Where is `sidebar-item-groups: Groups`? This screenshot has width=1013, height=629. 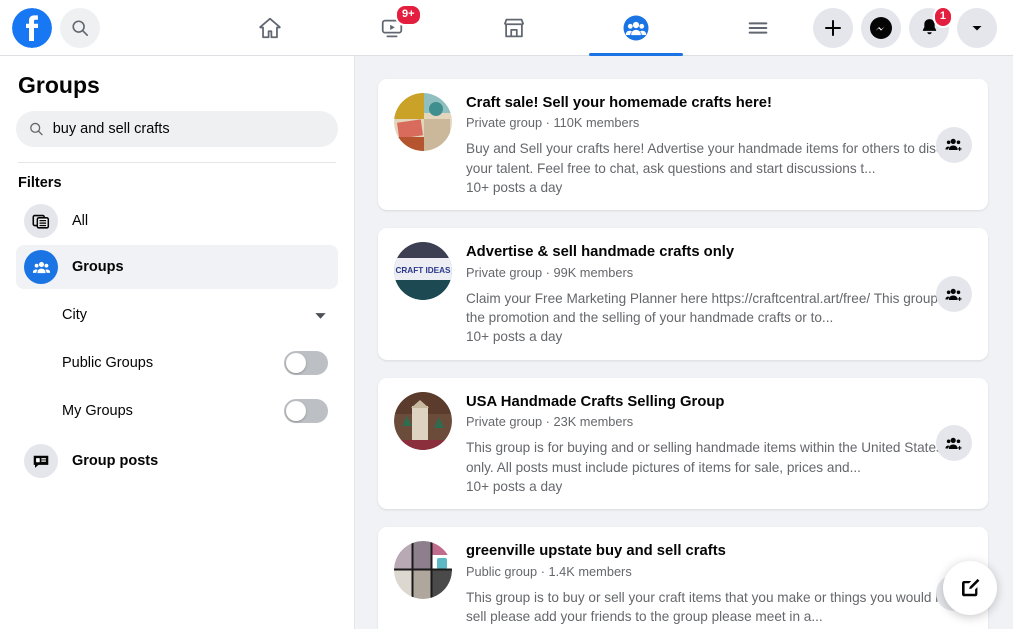 sidebar-item-groups: Groups is located at coordinates (177, 267).